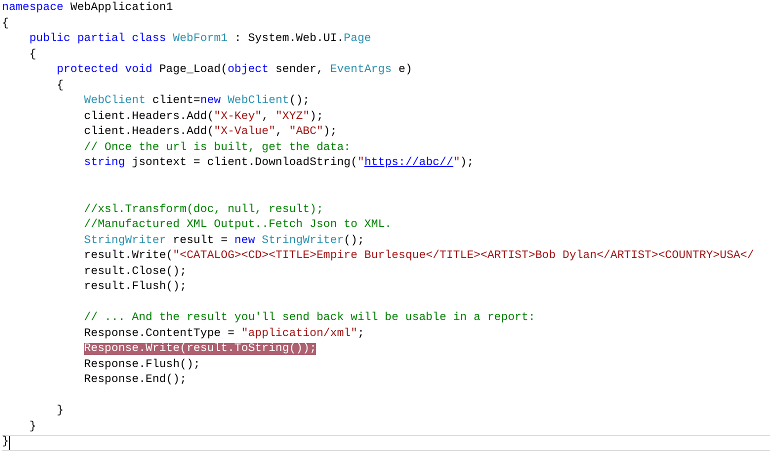 This screenshot has height=455, width=770. Describe the element at coordinates (135, 380) in the screenshot. I see `code-line: Response.End();` at that location.